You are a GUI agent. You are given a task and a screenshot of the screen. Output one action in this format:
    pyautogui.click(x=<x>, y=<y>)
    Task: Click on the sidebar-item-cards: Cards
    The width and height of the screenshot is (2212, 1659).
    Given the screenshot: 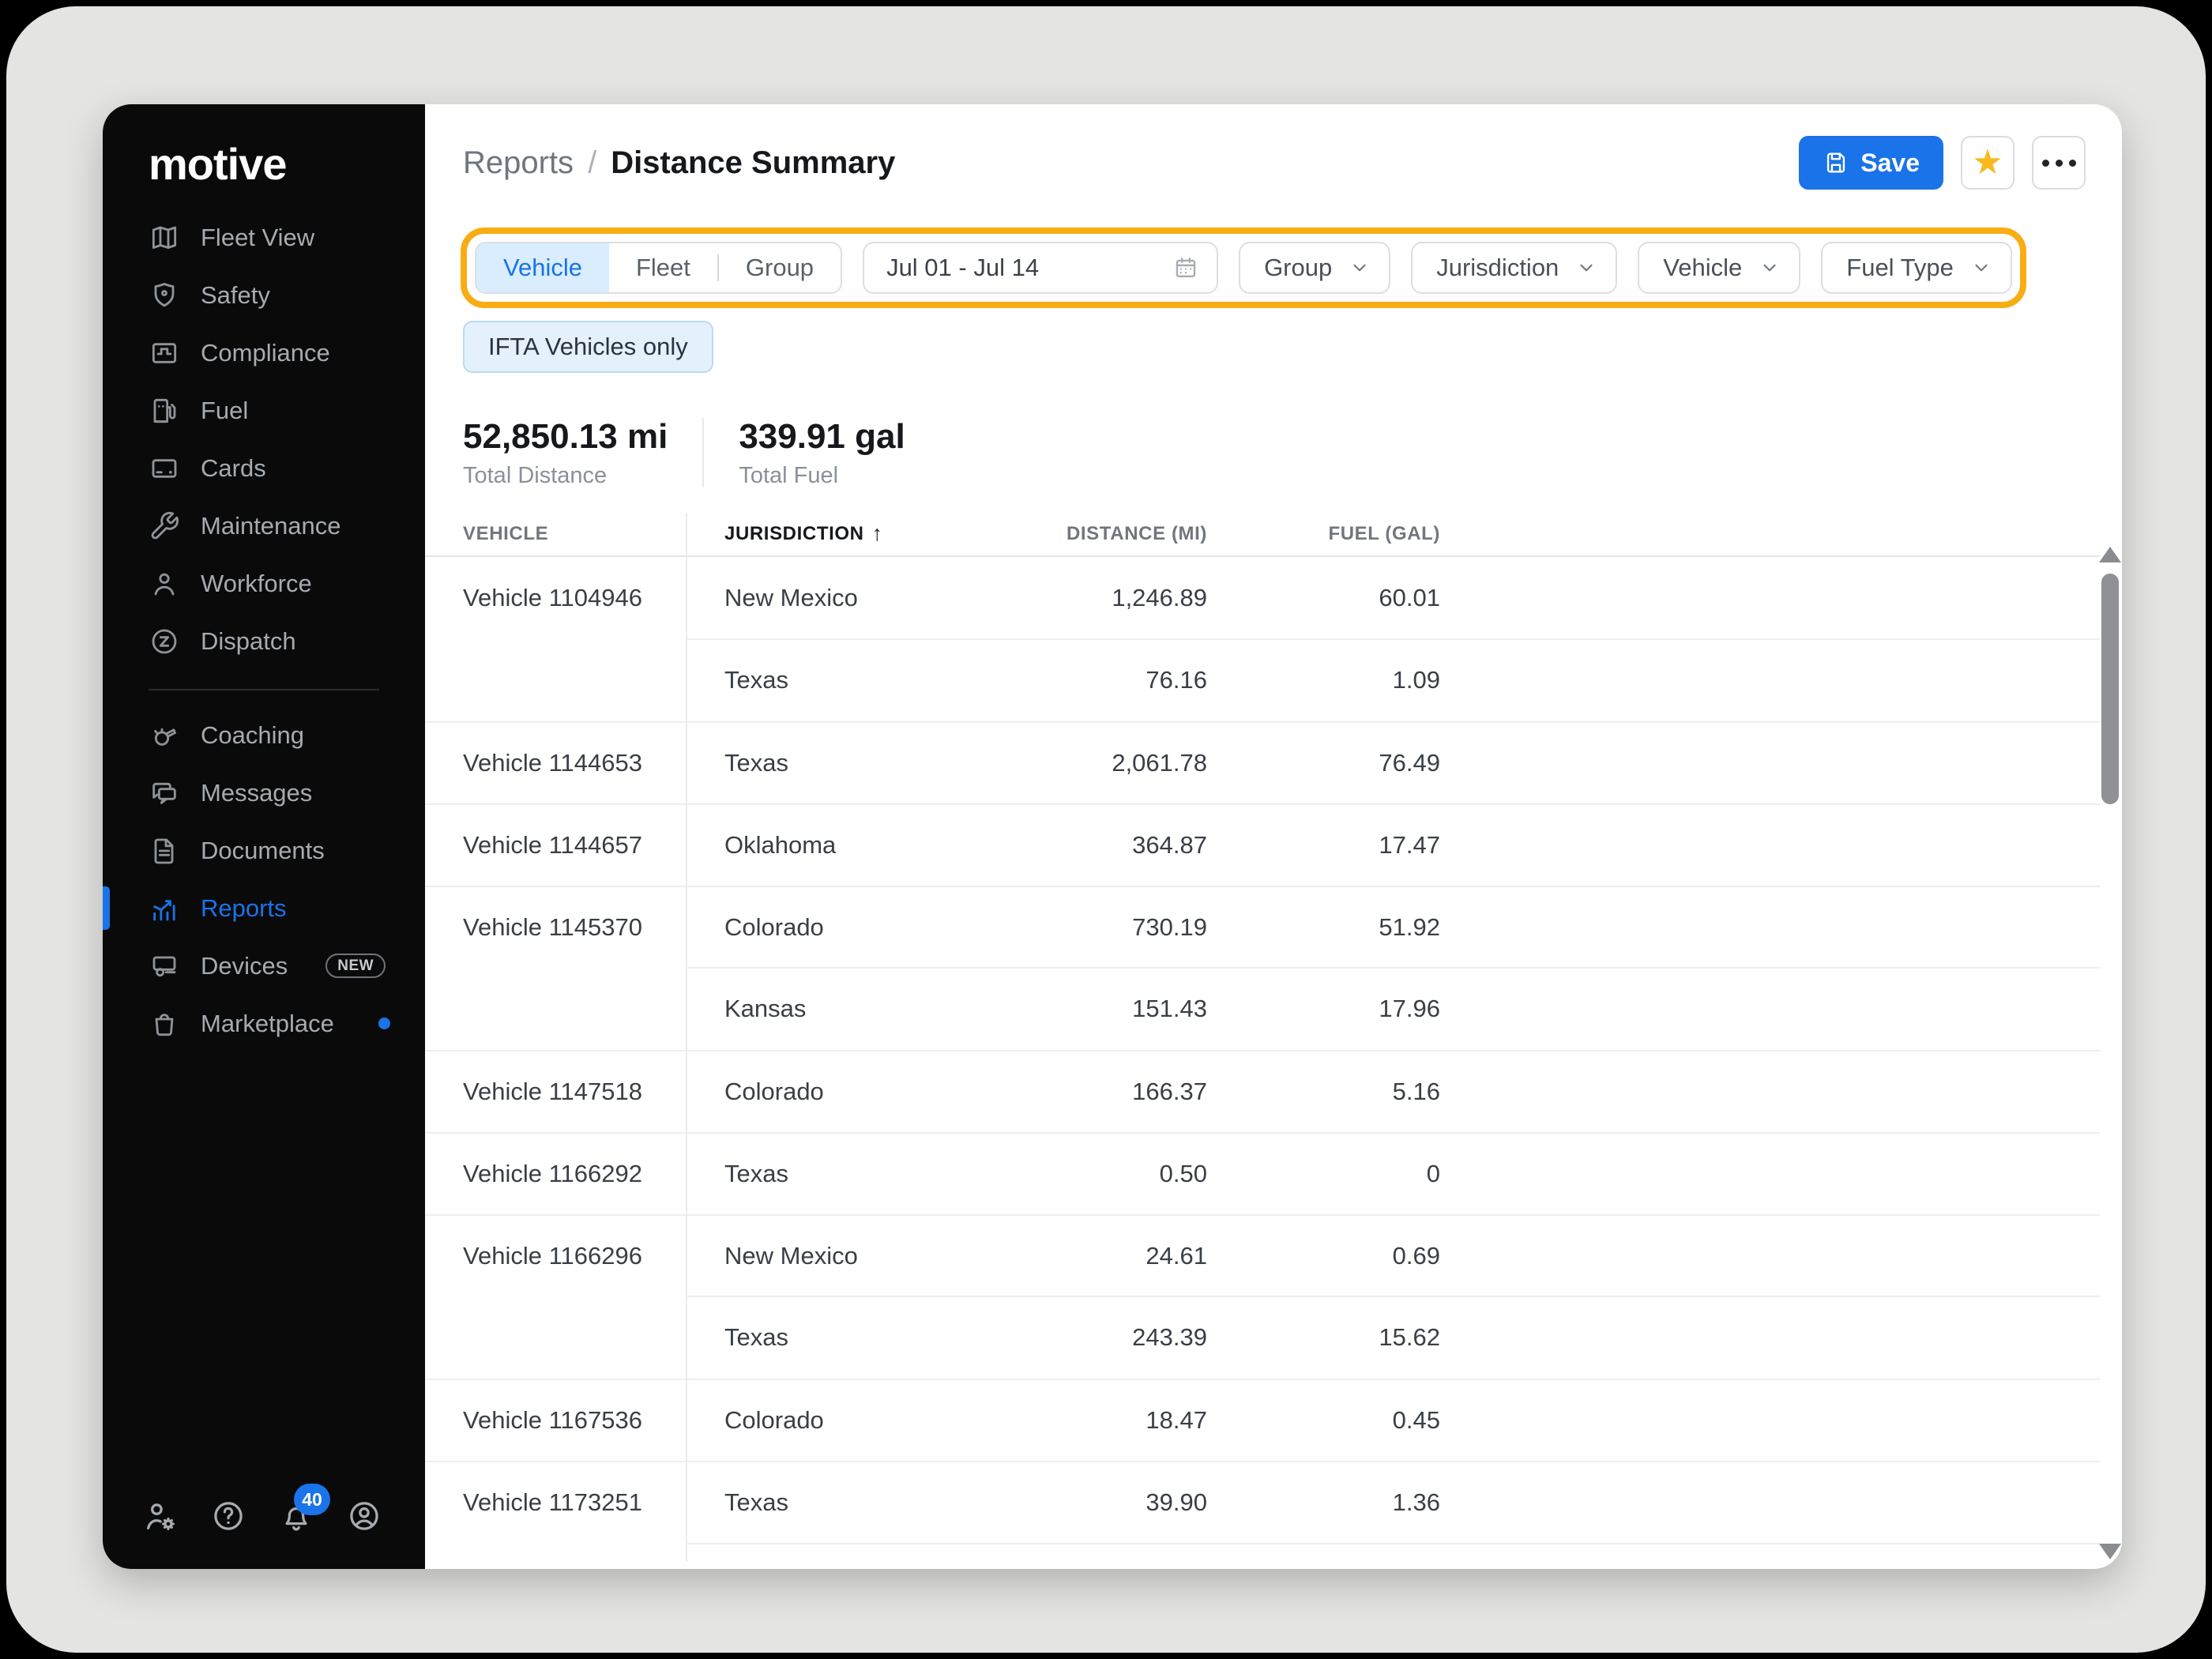 What is the action you would take?
    pyautogui.click(x=264, y=468)
    